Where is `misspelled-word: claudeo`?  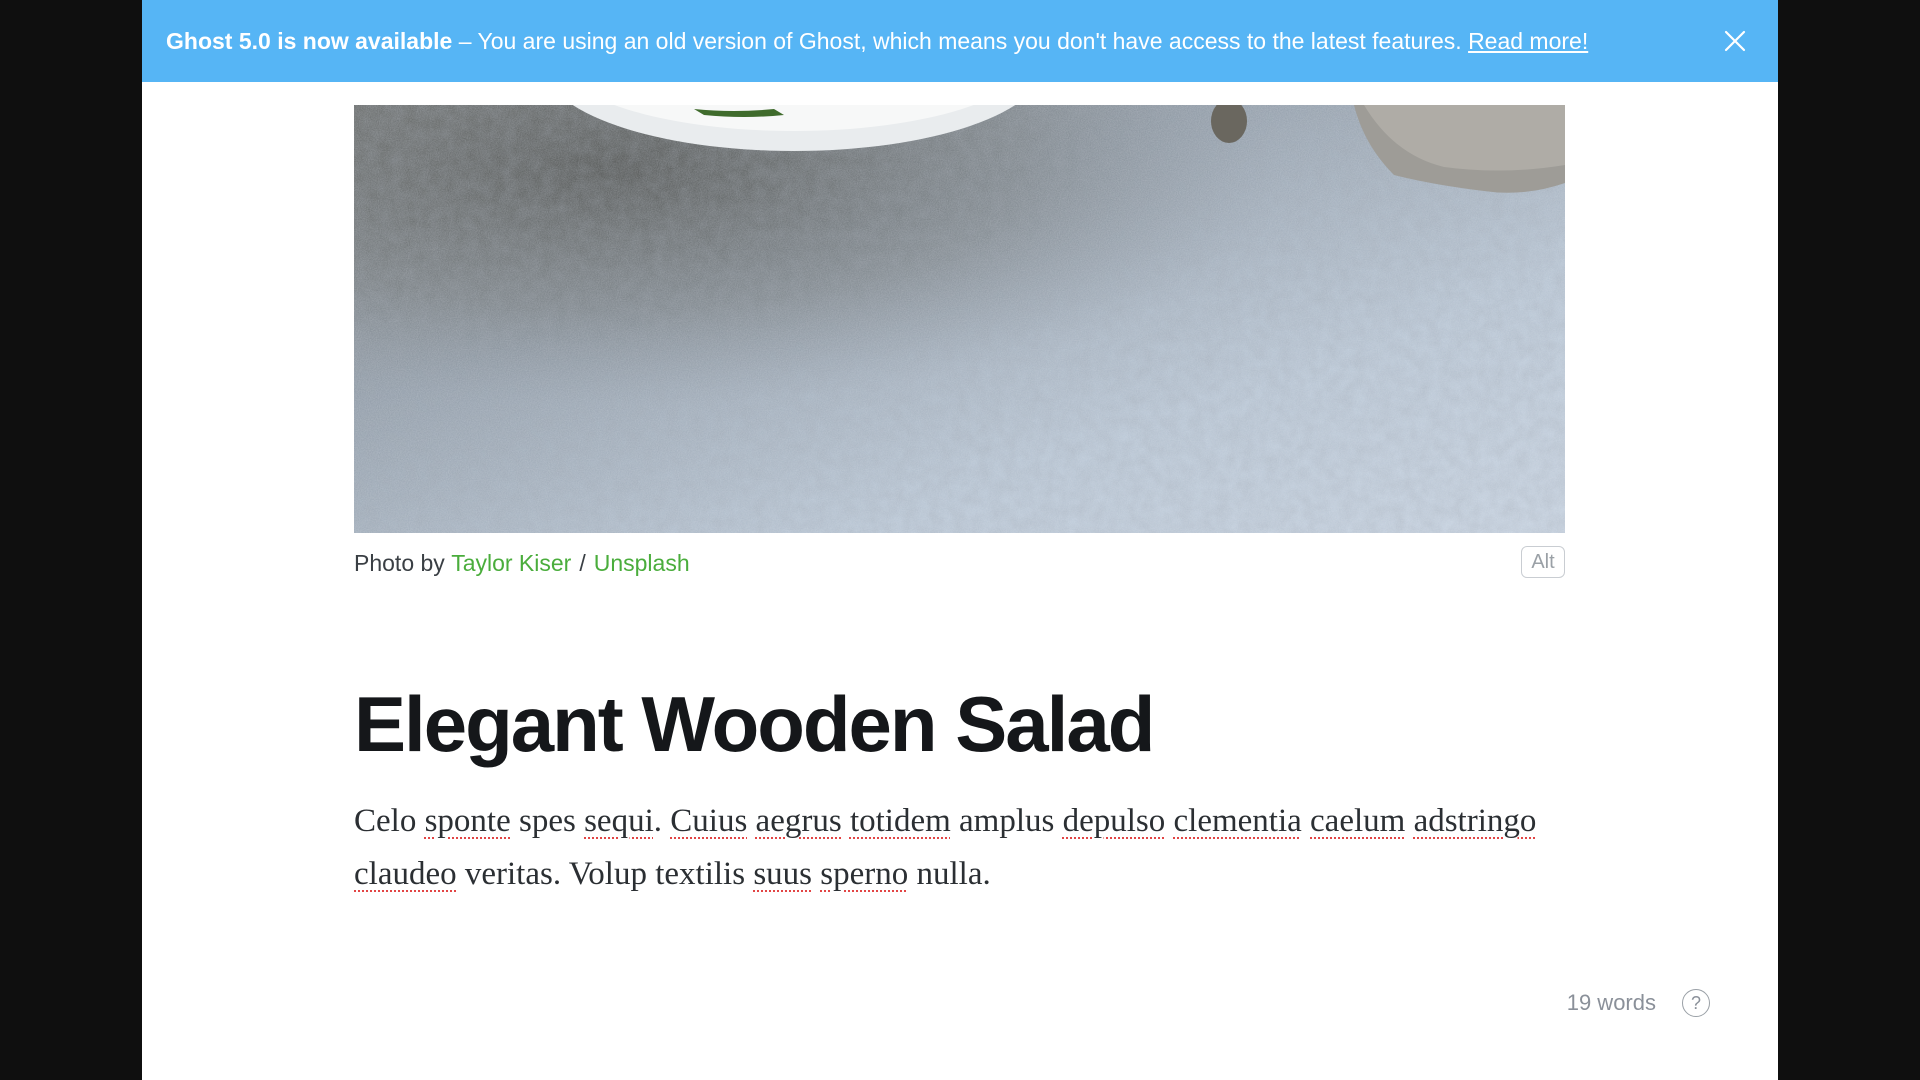
misspelled-word: claudeo is located at coordinates (405, 874).